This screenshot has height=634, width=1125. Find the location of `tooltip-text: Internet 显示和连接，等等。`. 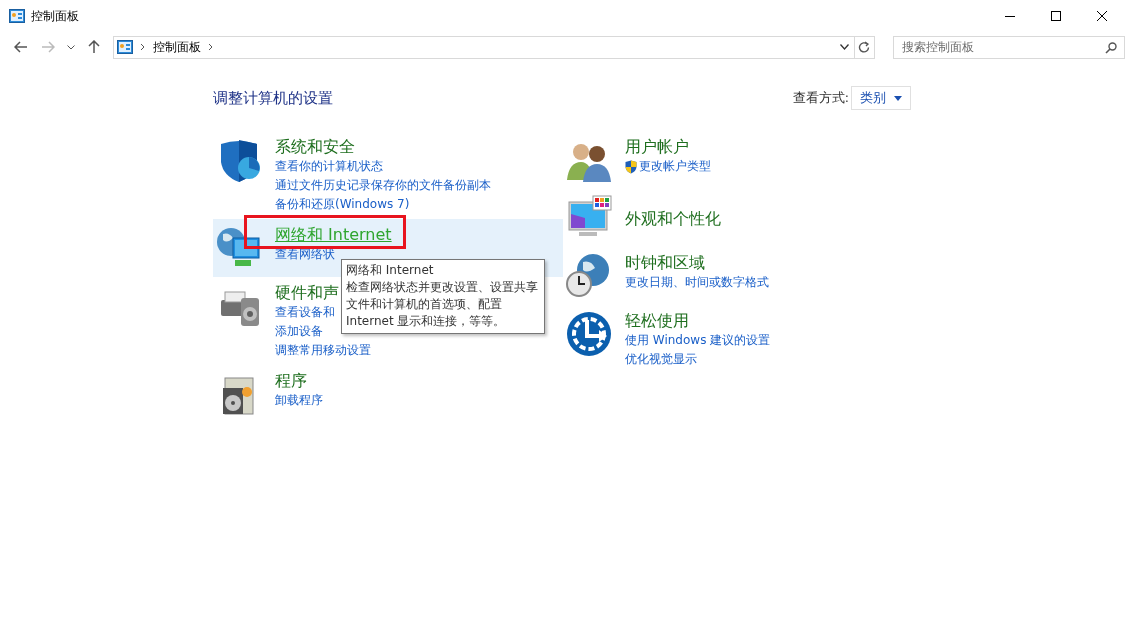

tooltip-text: Internet 显示和连接，等等。 is located at coordinates (426, 321).